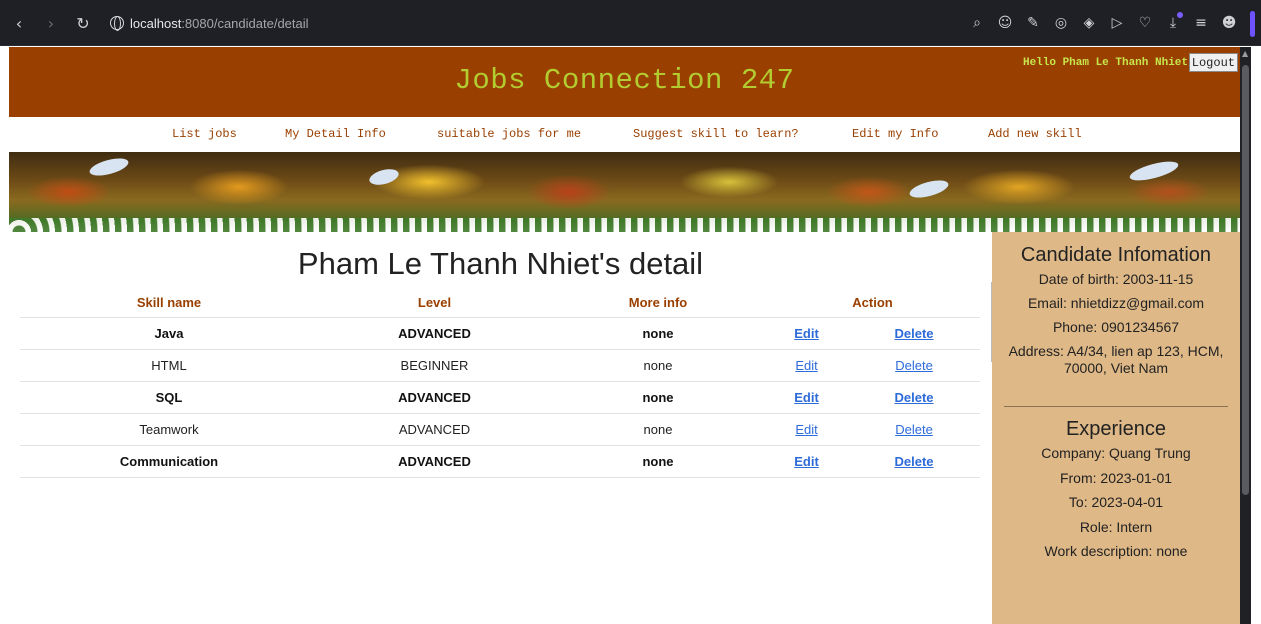 The height and width of the screenshot is (624, 1261). I want to click on scroll-thumb, so click(1245, 280).